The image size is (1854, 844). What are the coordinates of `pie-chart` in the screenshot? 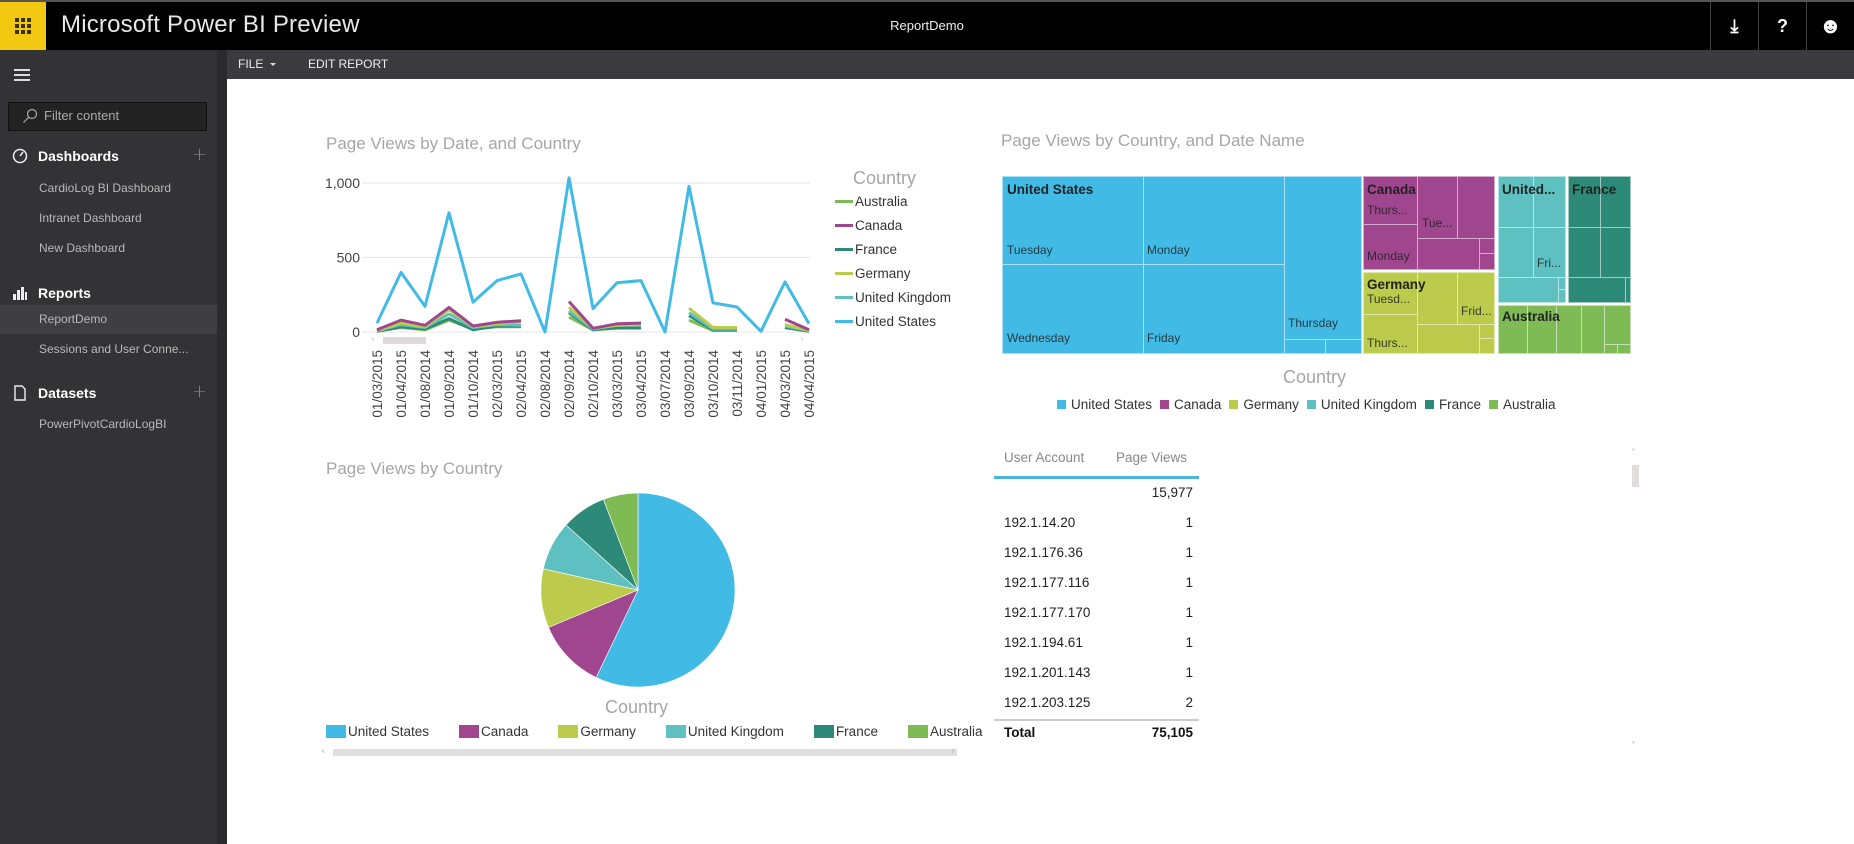 It's located at (640, 590).